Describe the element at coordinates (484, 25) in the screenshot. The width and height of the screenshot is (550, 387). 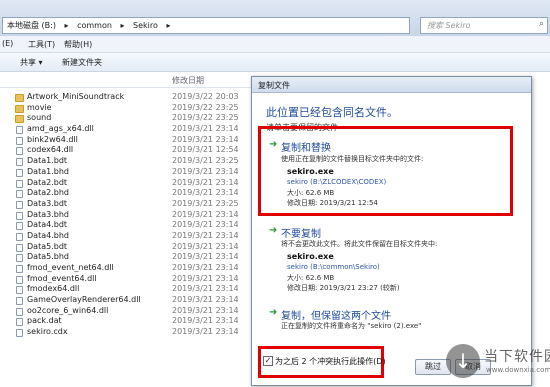
I see `search-input: 搜索 Sekiro ⌕` at that location.